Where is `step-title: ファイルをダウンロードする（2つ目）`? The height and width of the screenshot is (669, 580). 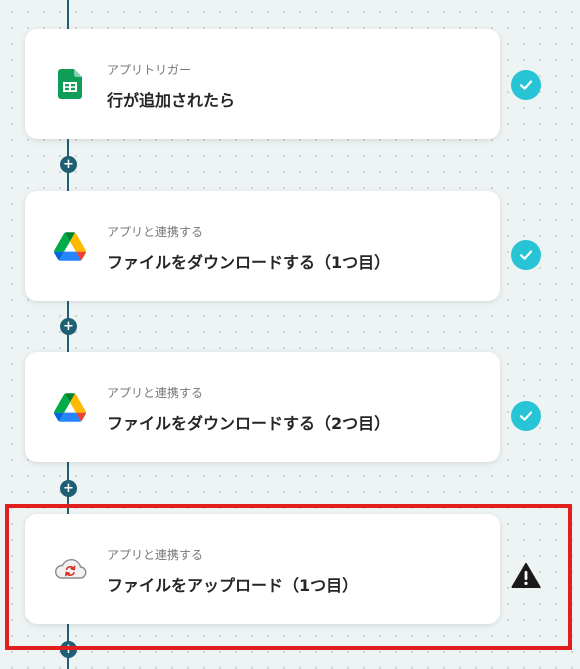
step-title: ファイルをダウンロードする（2つ目） is located at coordinates (249, 423).